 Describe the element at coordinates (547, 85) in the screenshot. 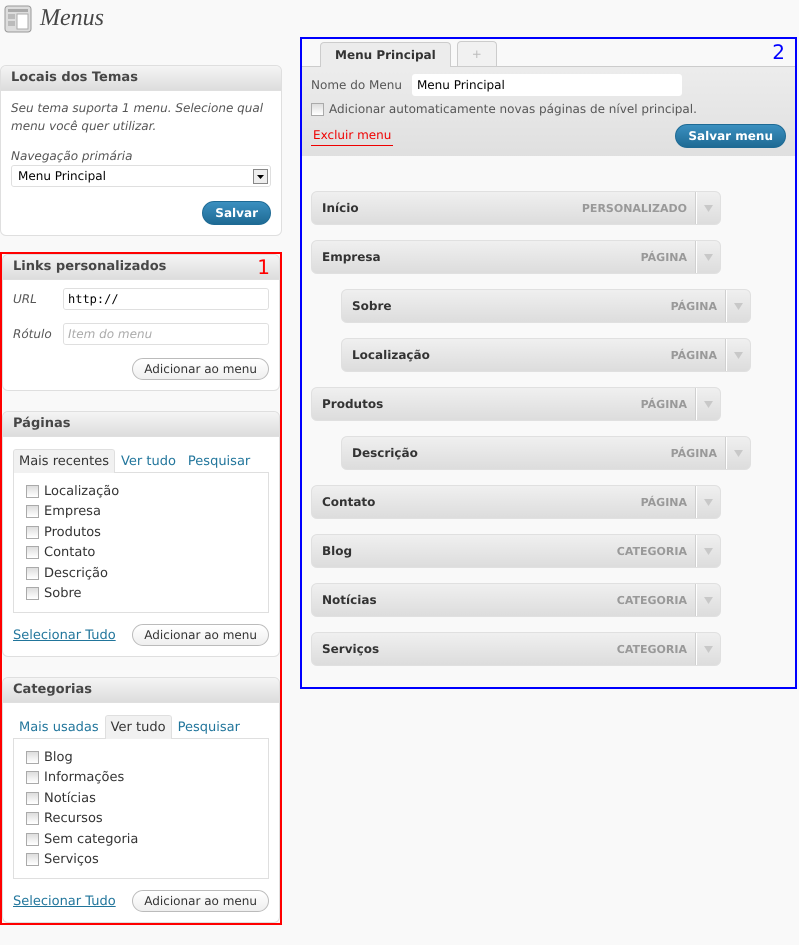

I see `menu-name-field: Menu Principal` at that location.